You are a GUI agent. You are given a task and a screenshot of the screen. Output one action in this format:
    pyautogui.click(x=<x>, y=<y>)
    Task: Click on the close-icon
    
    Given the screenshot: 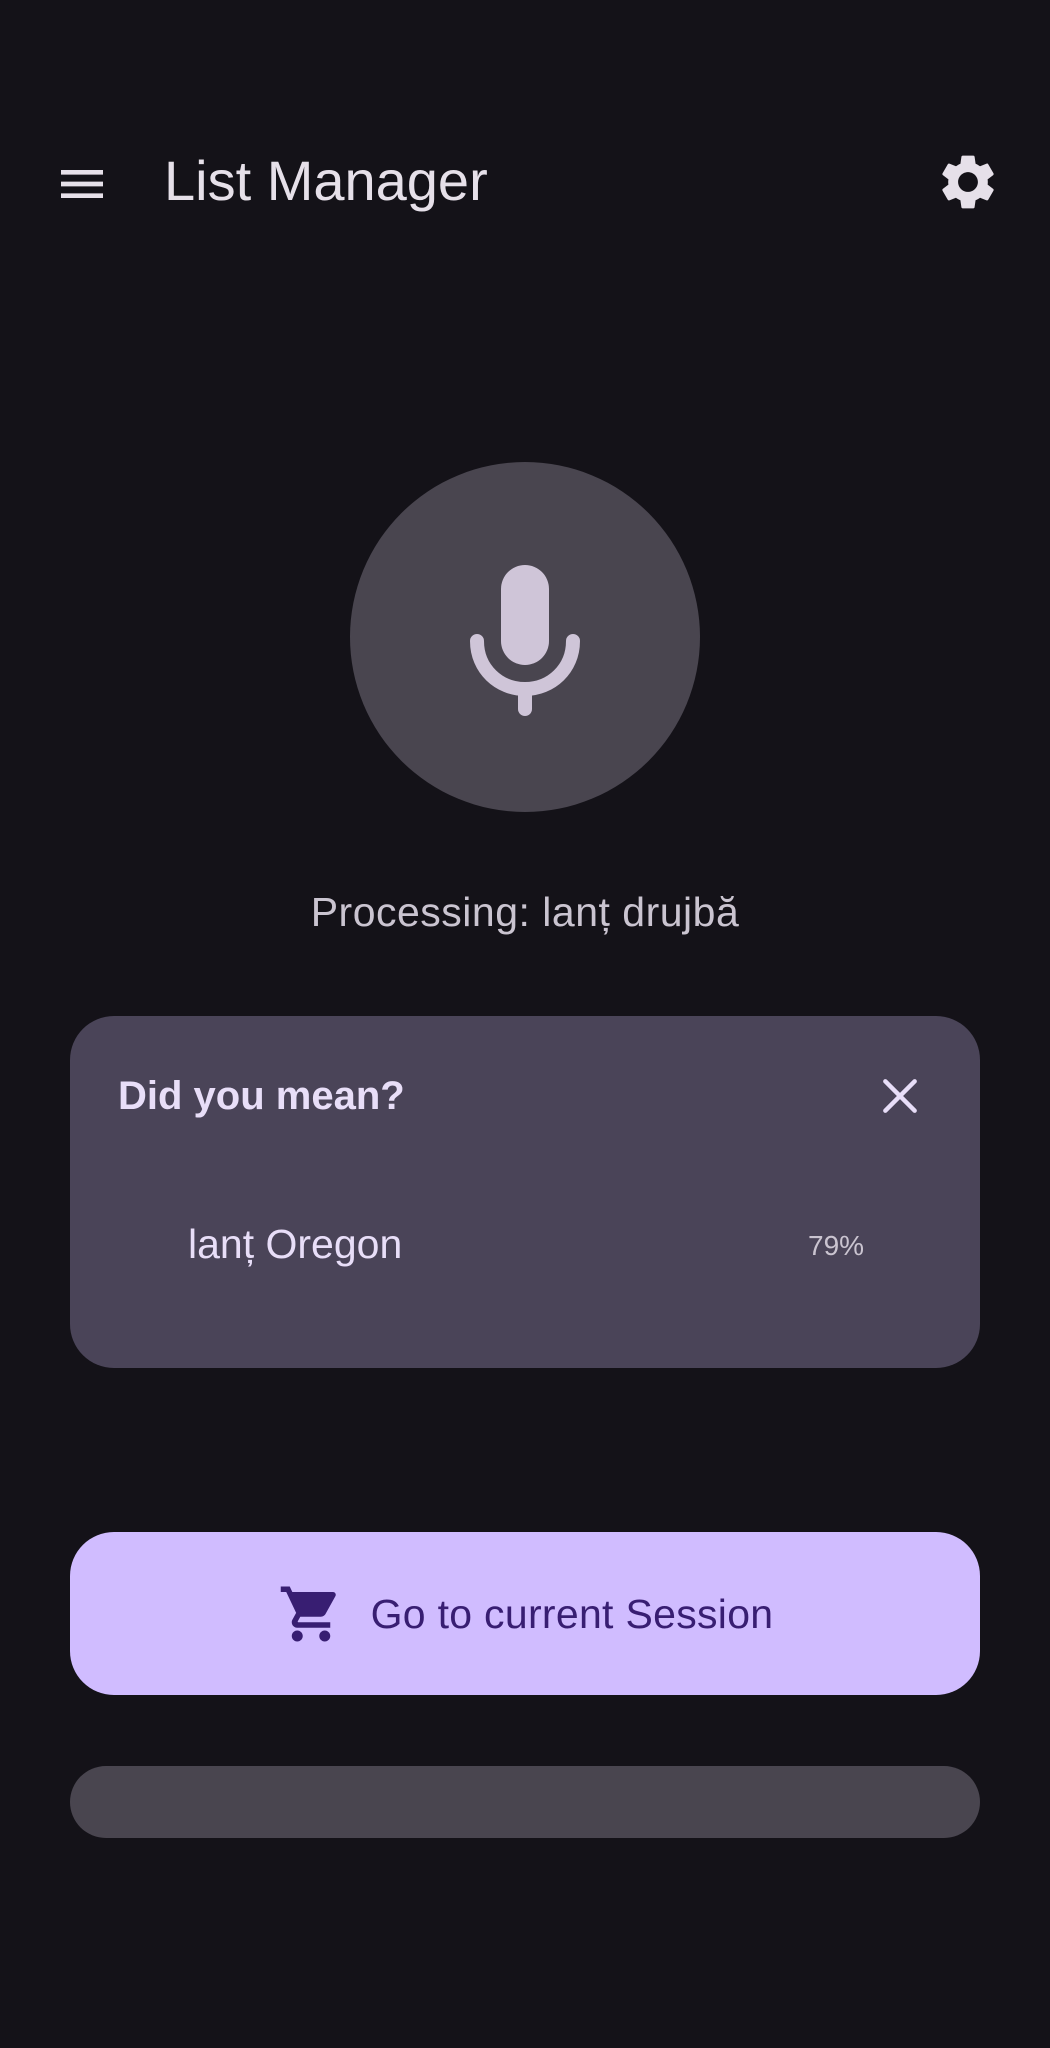 What is the action you would take?
    pyautogui.click(x=900, y=1096)
    